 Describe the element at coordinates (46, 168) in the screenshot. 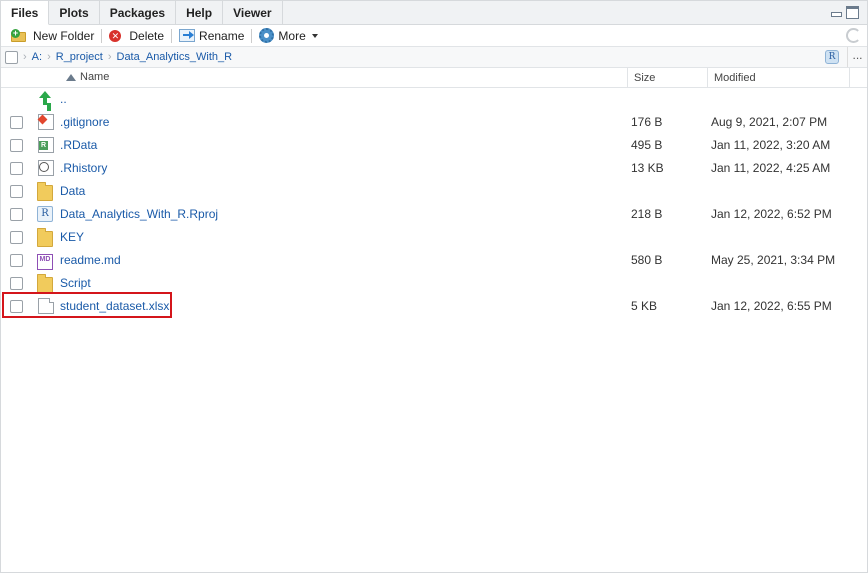

I see `history-file-icon` at that location.